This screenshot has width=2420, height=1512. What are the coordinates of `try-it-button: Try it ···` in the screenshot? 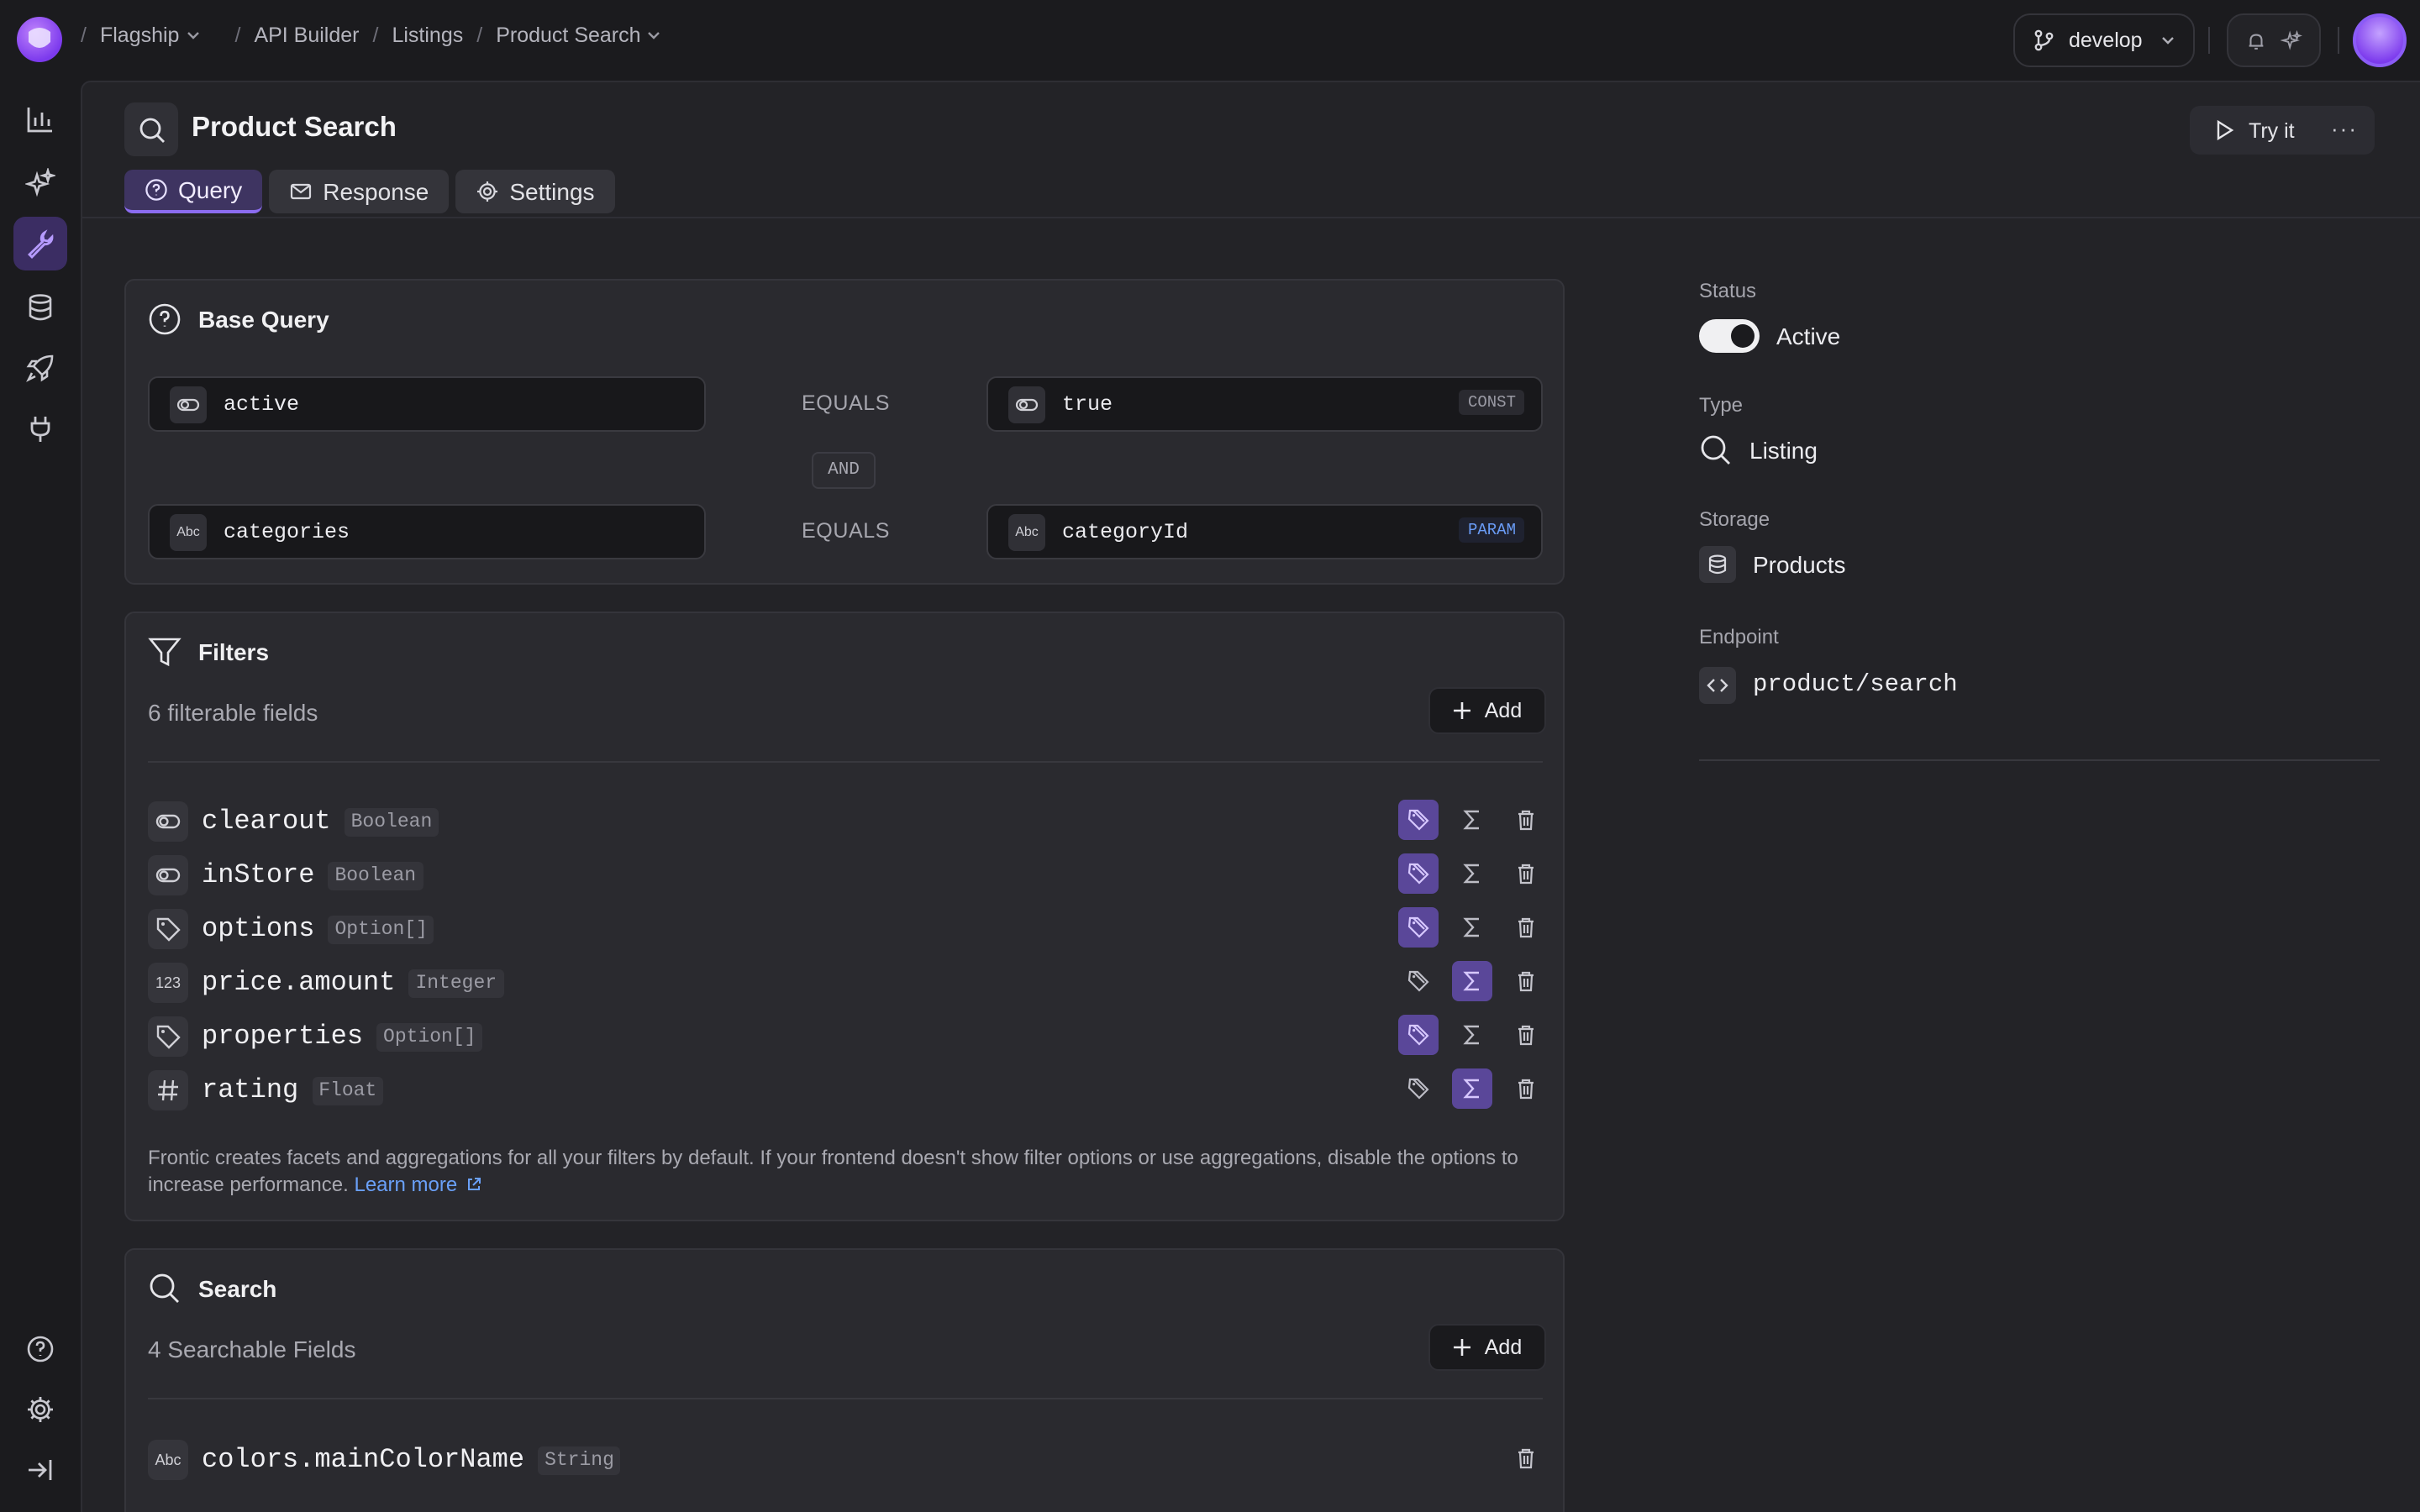 It's located at (2282, 130).